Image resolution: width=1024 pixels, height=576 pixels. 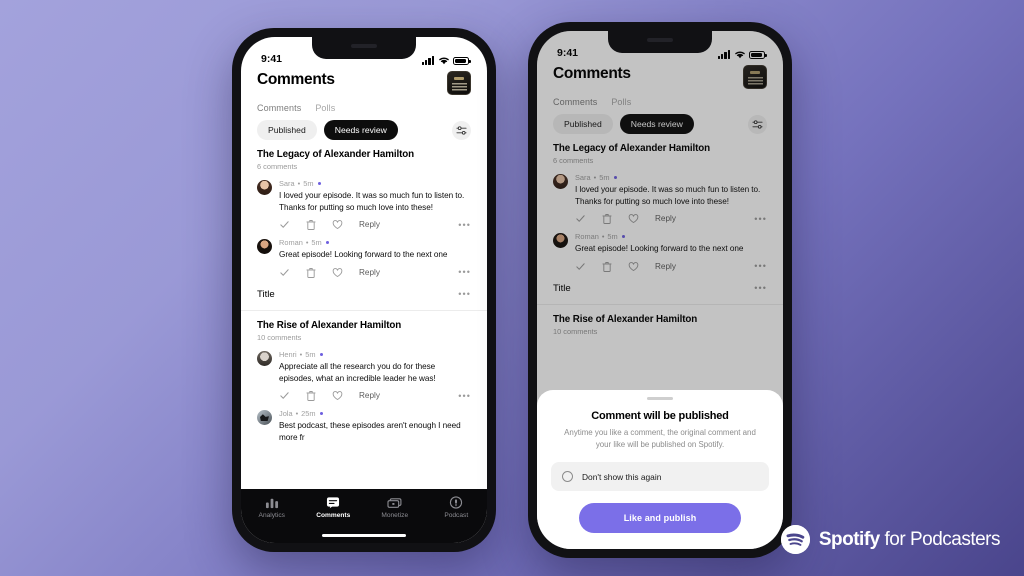 I want to click on nav-item-comments: Comments, so click(x=334, y=507).